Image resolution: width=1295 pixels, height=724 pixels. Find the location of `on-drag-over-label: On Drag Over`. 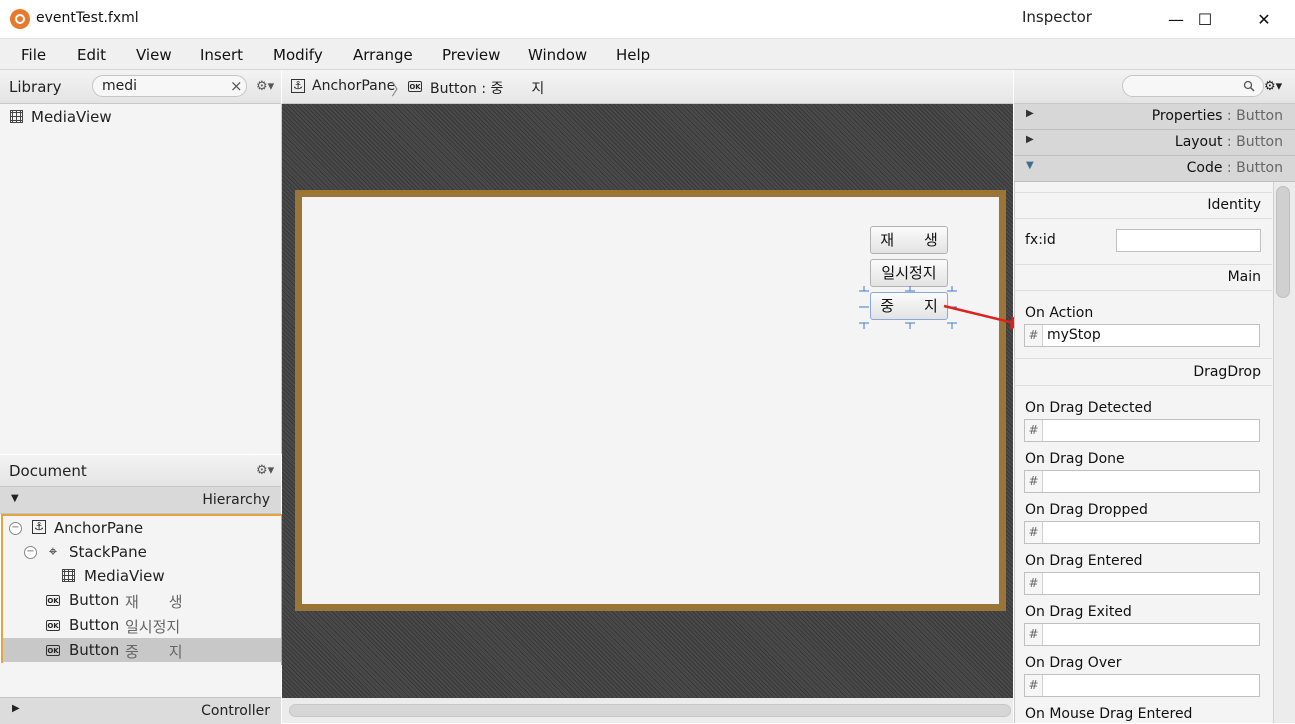

on-drag-over-label: On Drag Over is located at coordinates (1073, 663).